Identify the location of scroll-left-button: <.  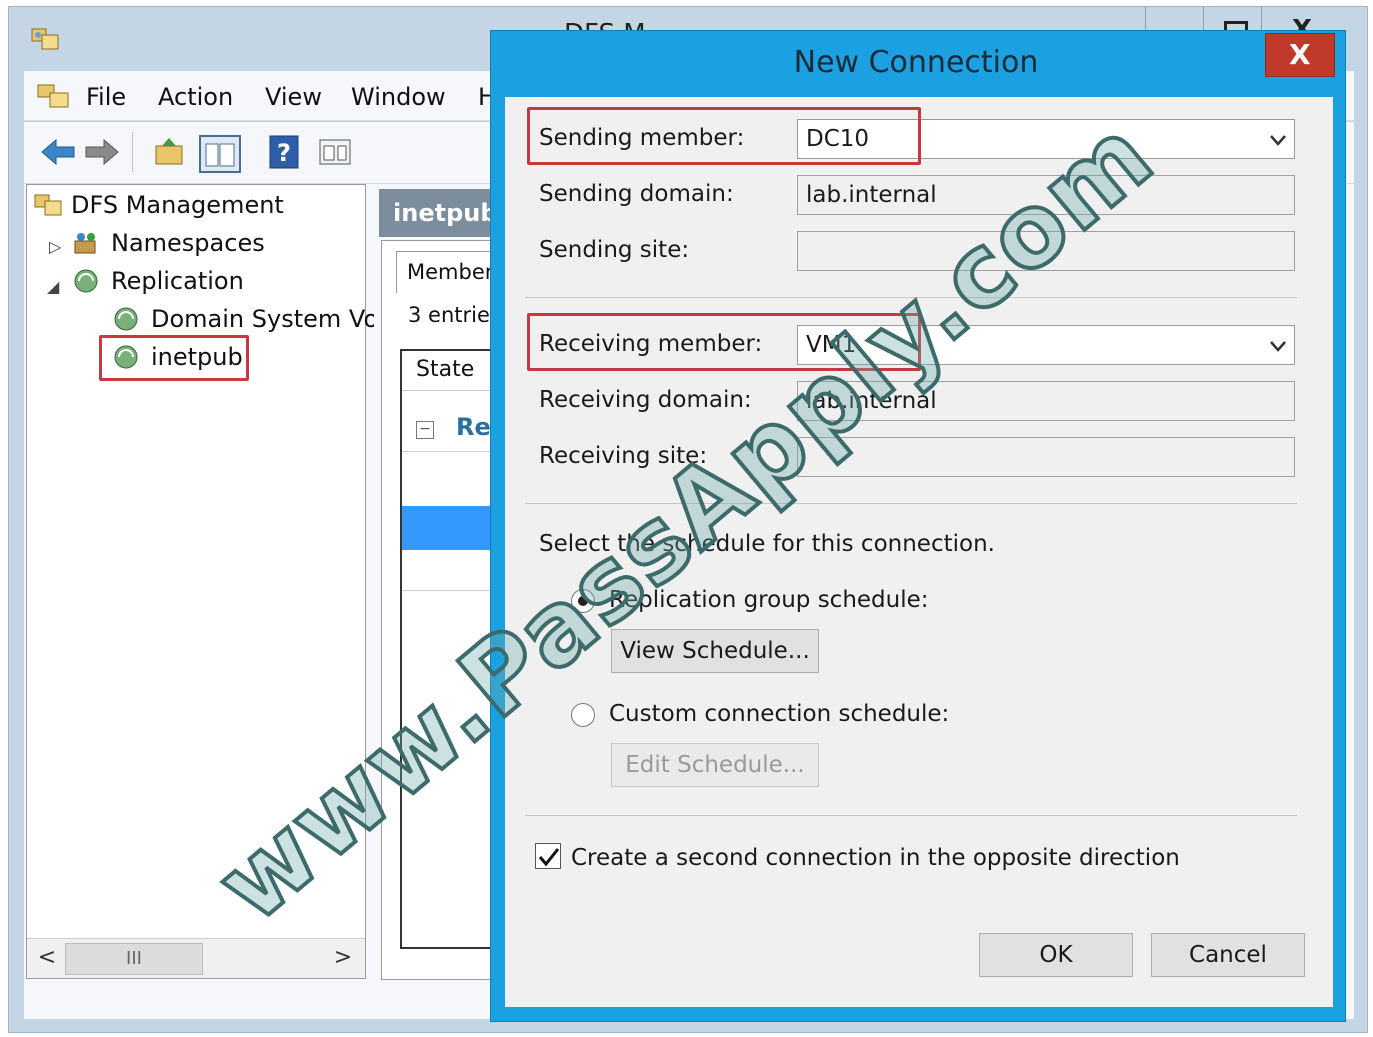
(47, 958).